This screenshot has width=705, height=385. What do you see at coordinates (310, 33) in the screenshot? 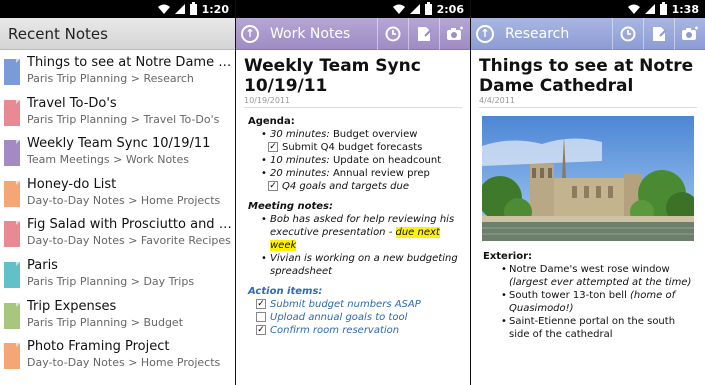
I see `section-title: Work Notes` at bounding box center [310, 33].